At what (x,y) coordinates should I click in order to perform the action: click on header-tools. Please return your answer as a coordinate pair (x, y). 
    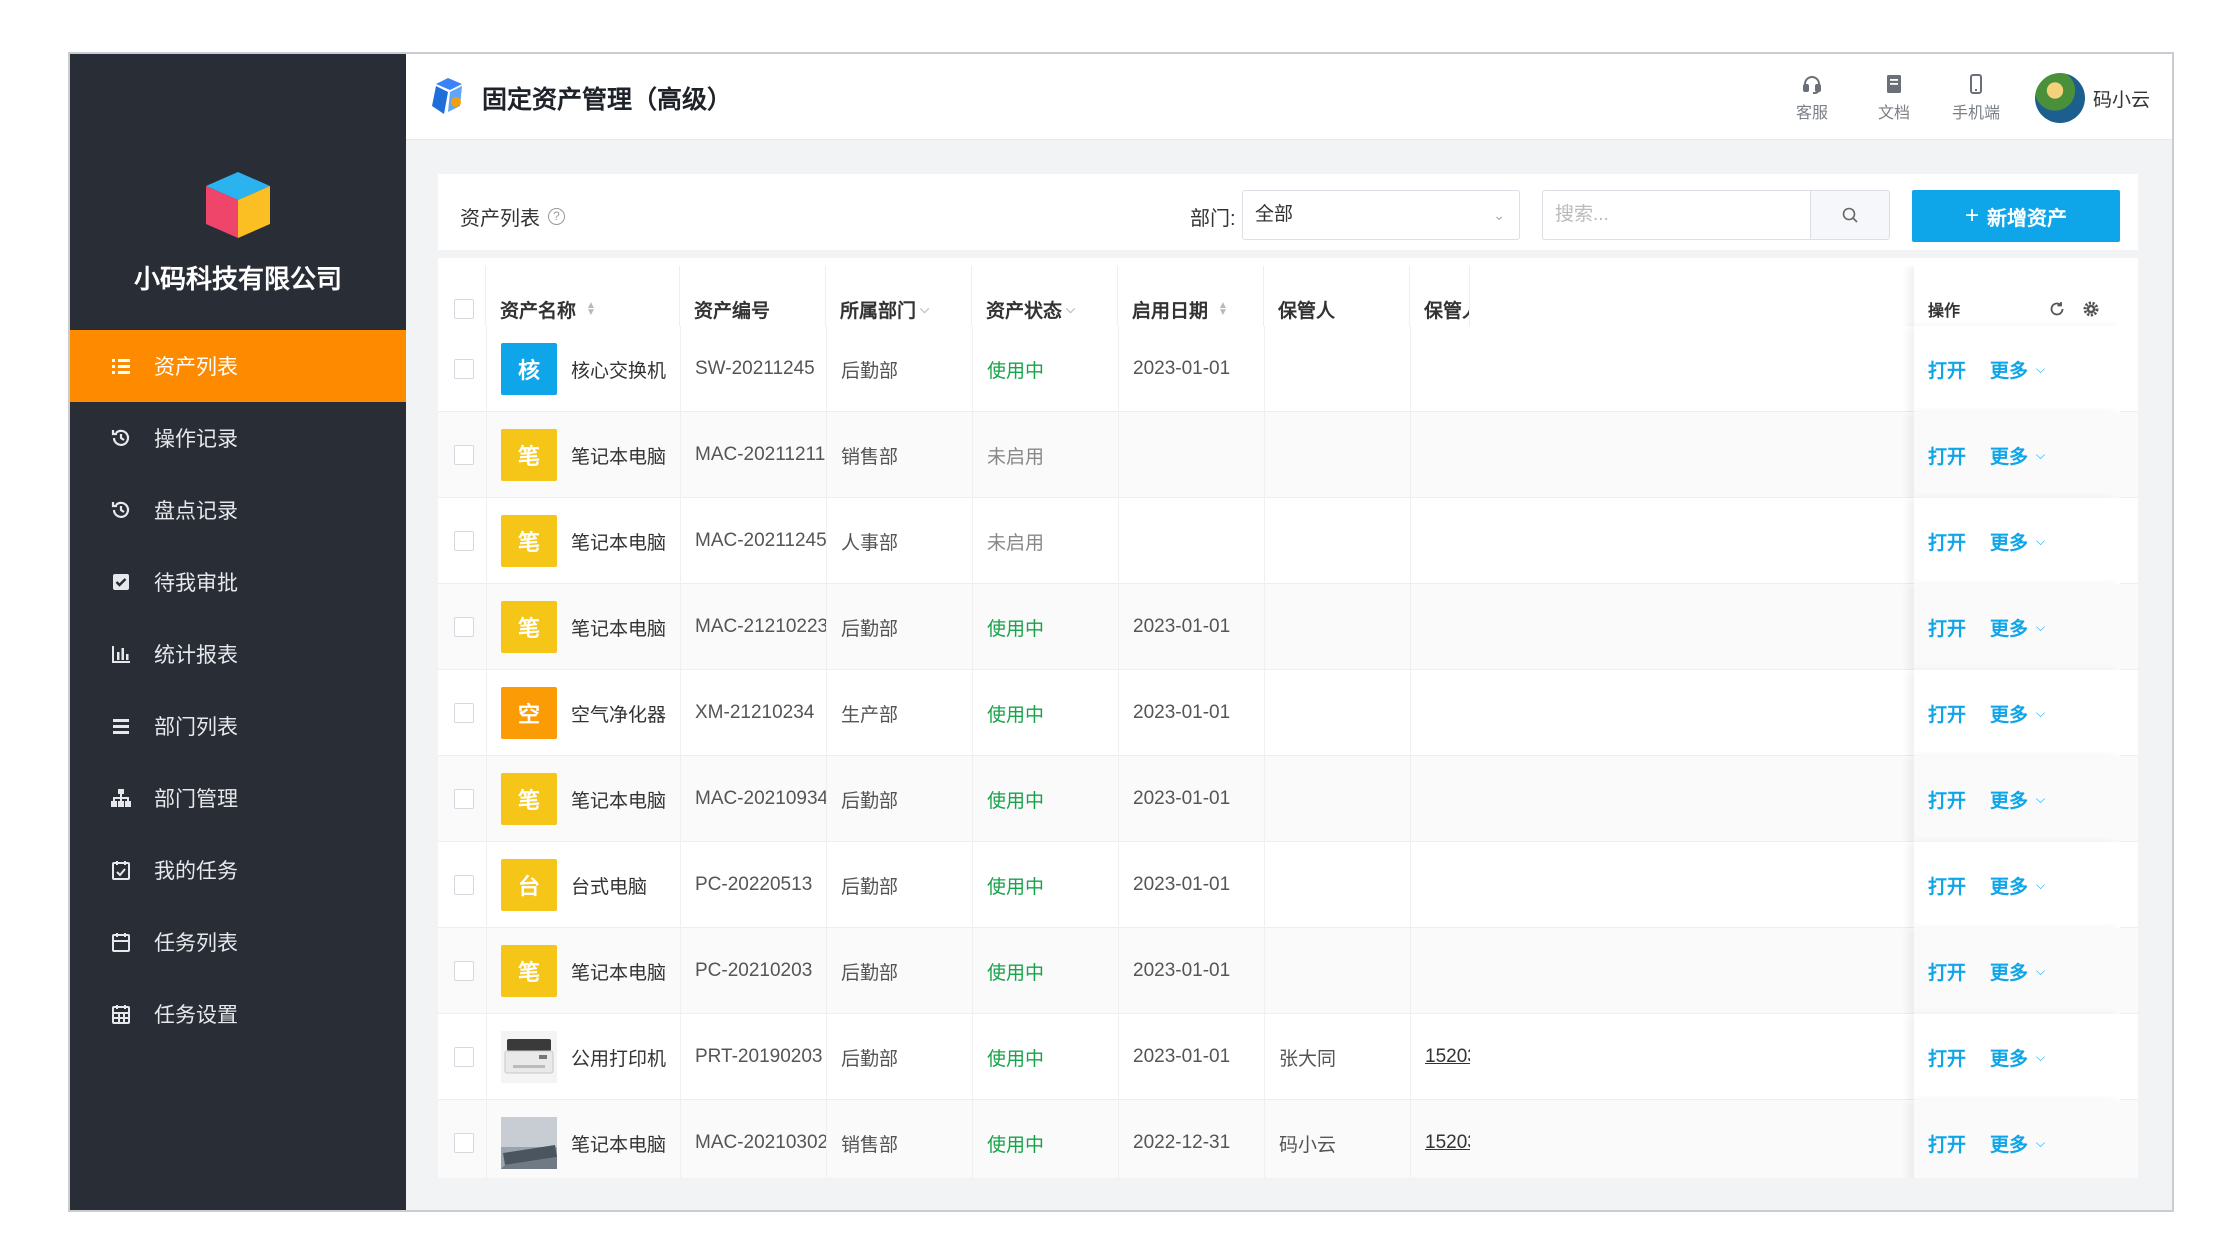
    Looking at the image, I should click on (2074, 309).